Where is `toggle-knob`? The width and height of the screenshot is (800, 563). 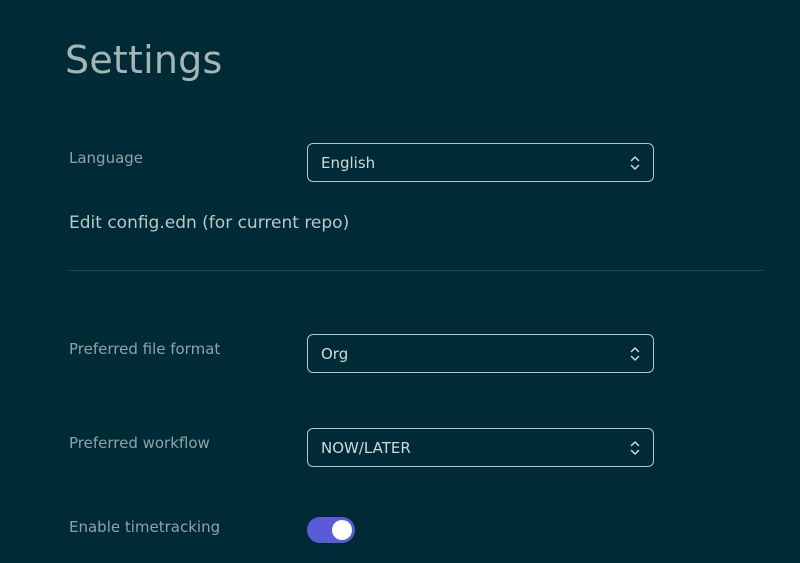
toggle-knob is located at coordinates (342, 530).